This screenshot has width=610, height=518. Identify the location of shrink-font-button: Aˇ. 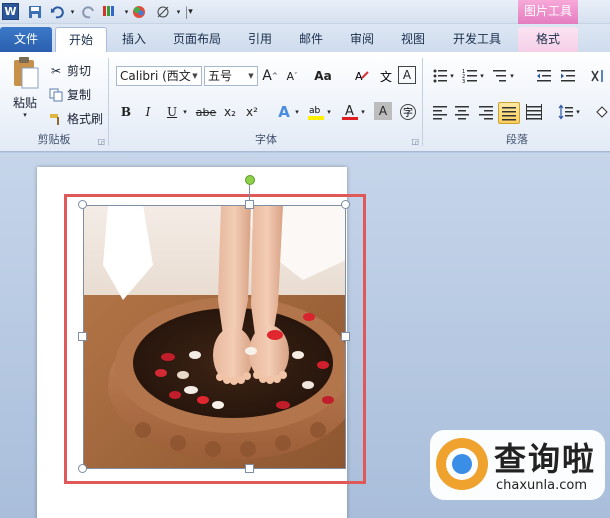
(292, 76).